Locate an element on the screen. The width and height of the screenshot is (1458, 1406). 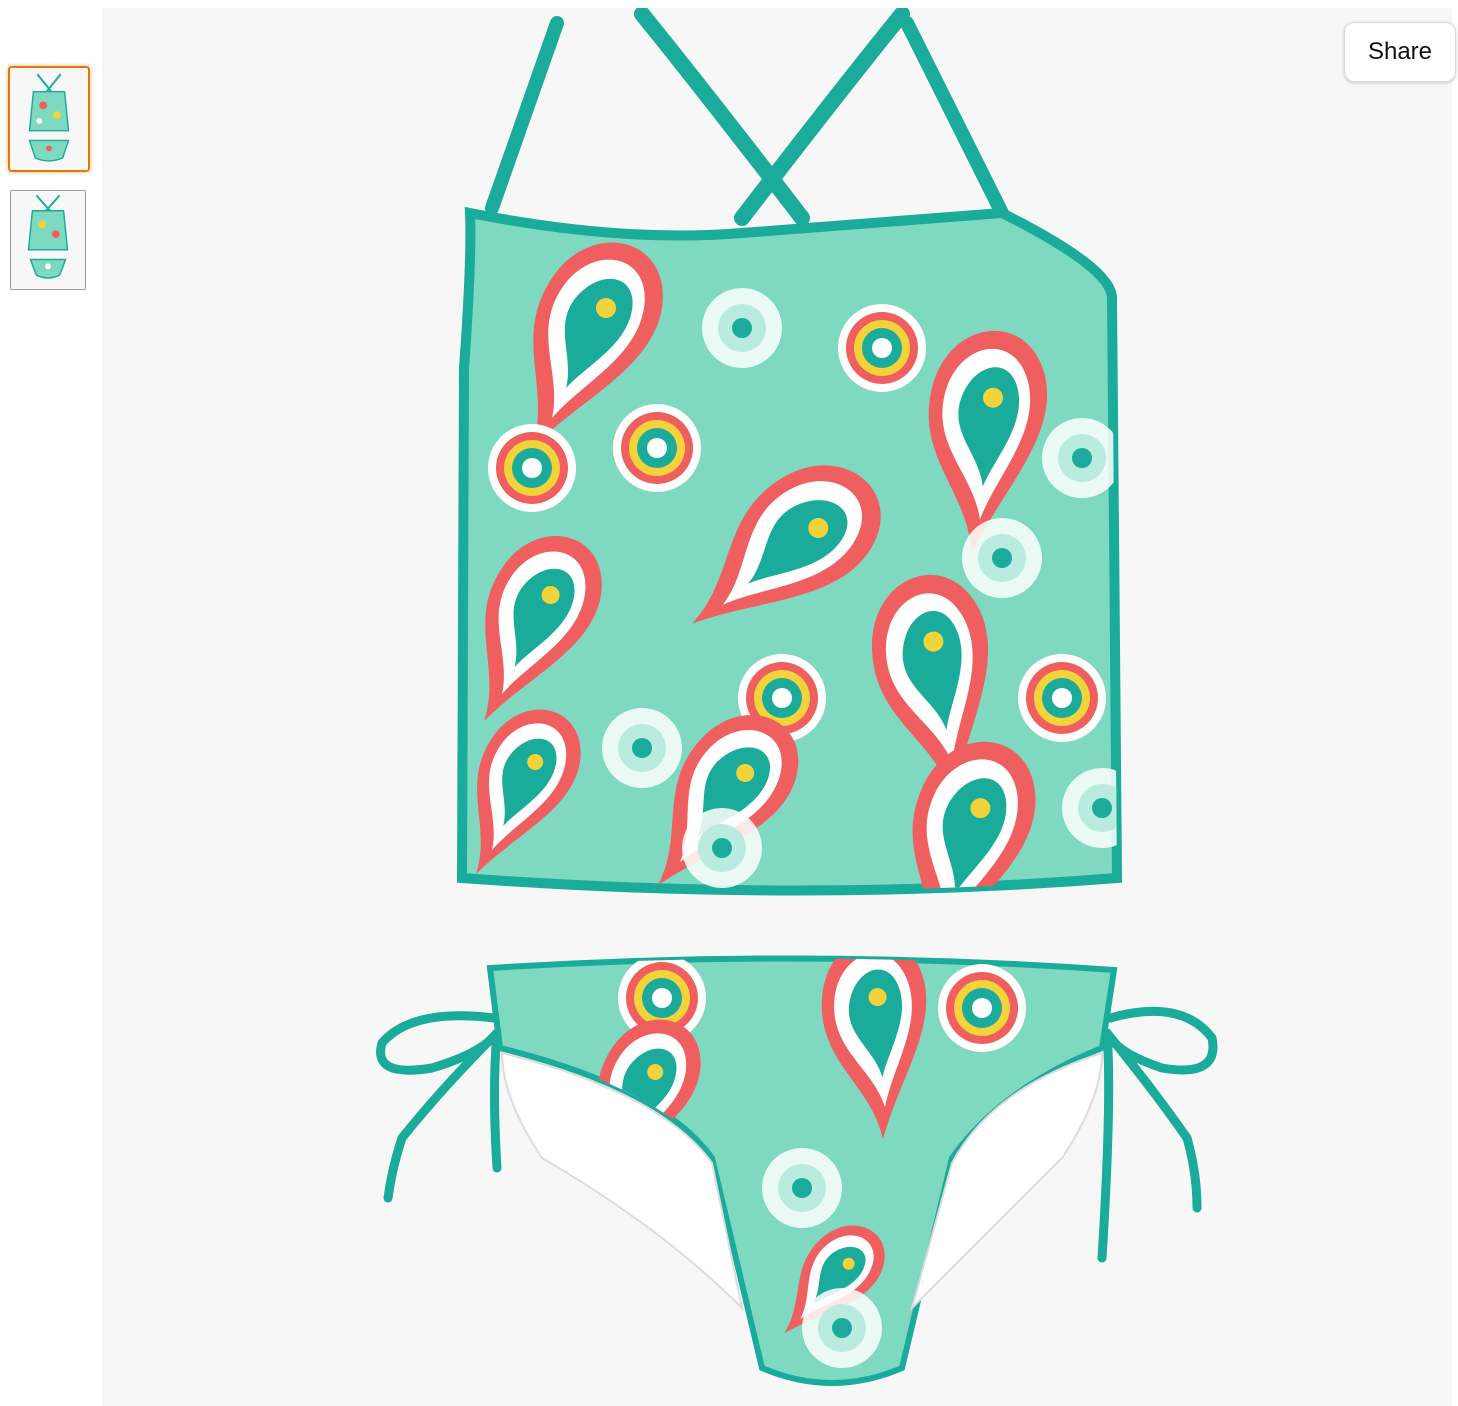
thumbnail-swimsuit-alt-image is located at coordinates (48, 240).